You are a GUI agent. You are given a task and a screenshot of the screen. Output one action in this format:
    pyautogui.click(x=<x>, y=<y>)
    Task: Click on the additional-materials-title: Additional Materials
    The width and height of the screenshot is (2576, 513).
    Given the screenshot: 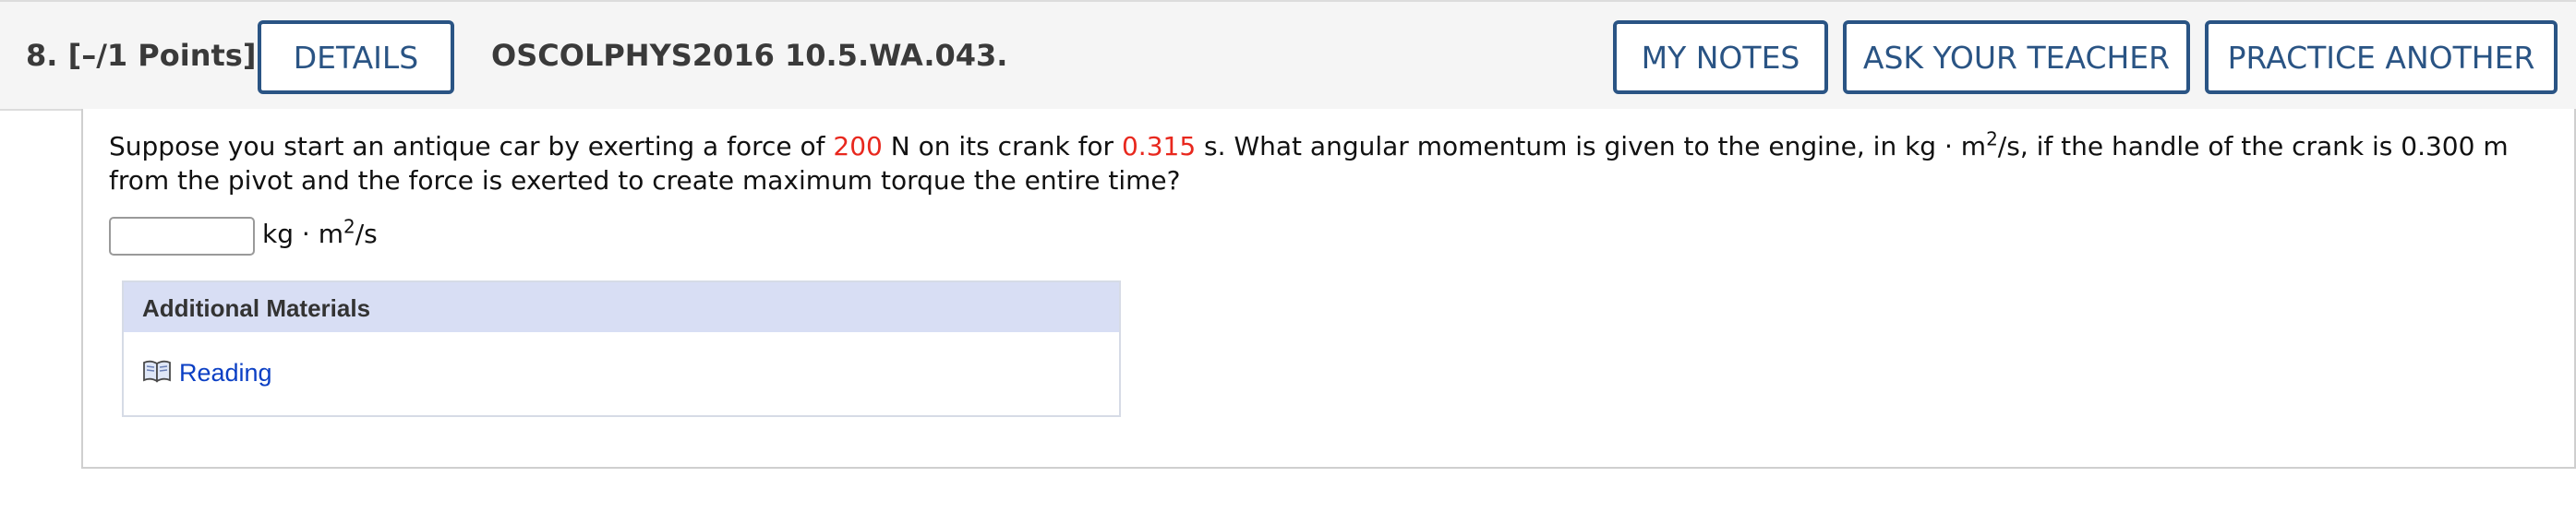 What is the action you would take?
    pyautogui.click(x=256, y=308)
    